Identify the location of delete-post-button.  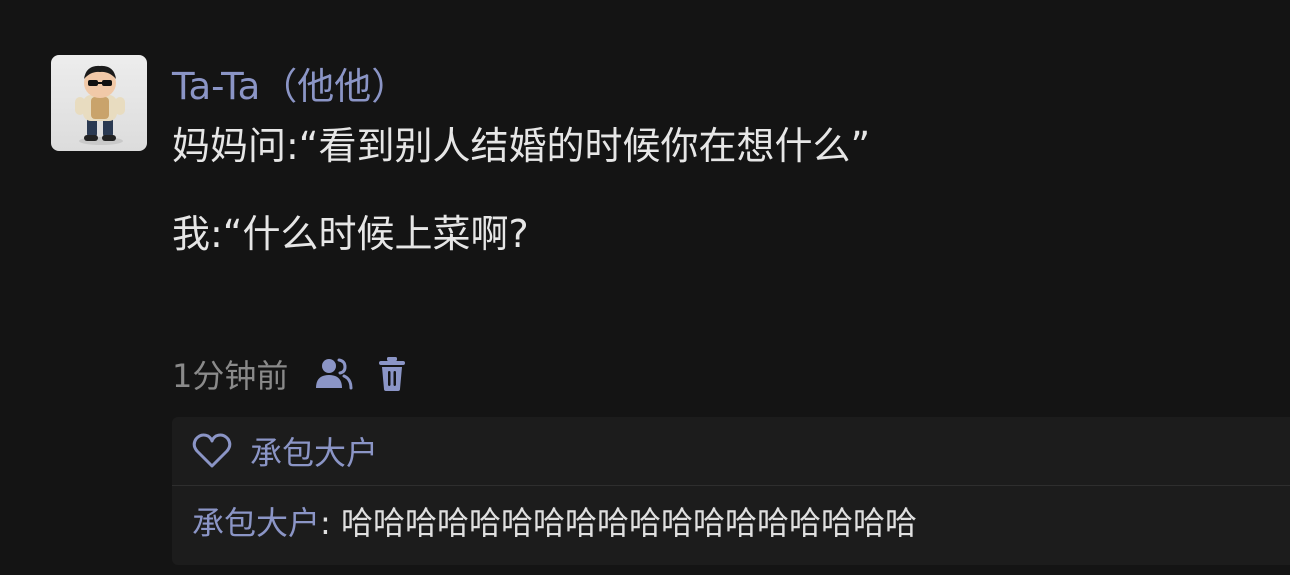
(392, 374).